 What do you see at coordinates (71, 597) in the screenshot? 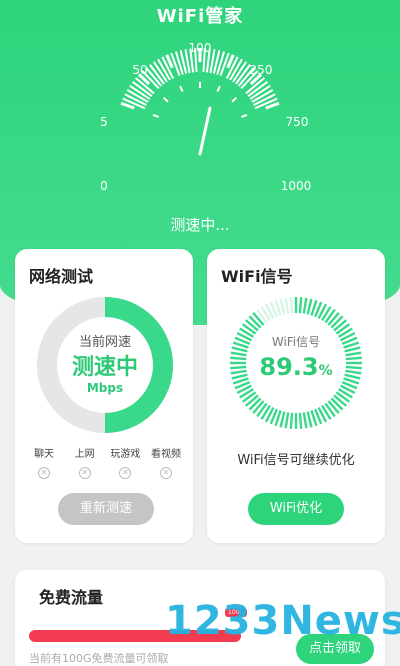
I see `free-data-title: 免费流量` at bounding box center [71, 597].